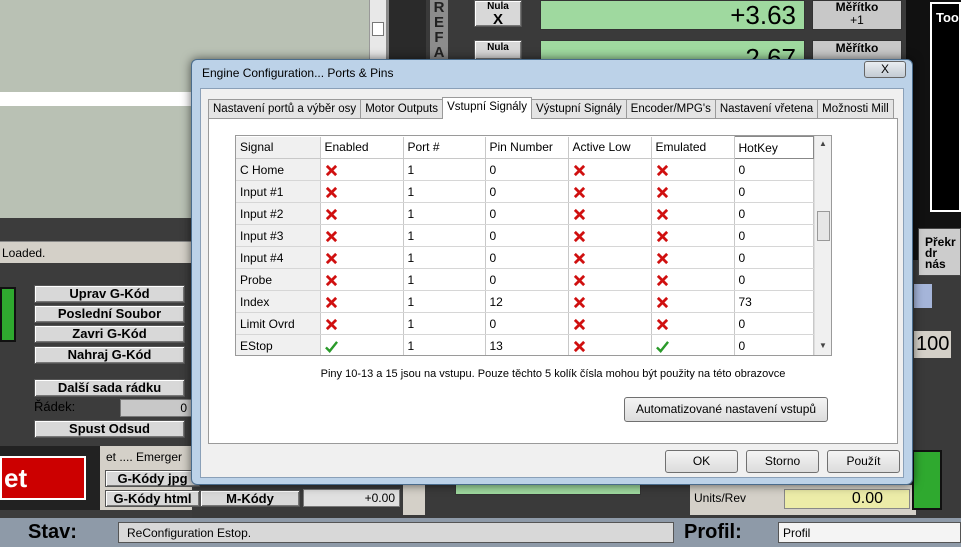 The width and height of the screenshot is (961, 547). Describe the element at coordinates (773, 147) in the screenshot. I see `column-header: HotKey` at that location.